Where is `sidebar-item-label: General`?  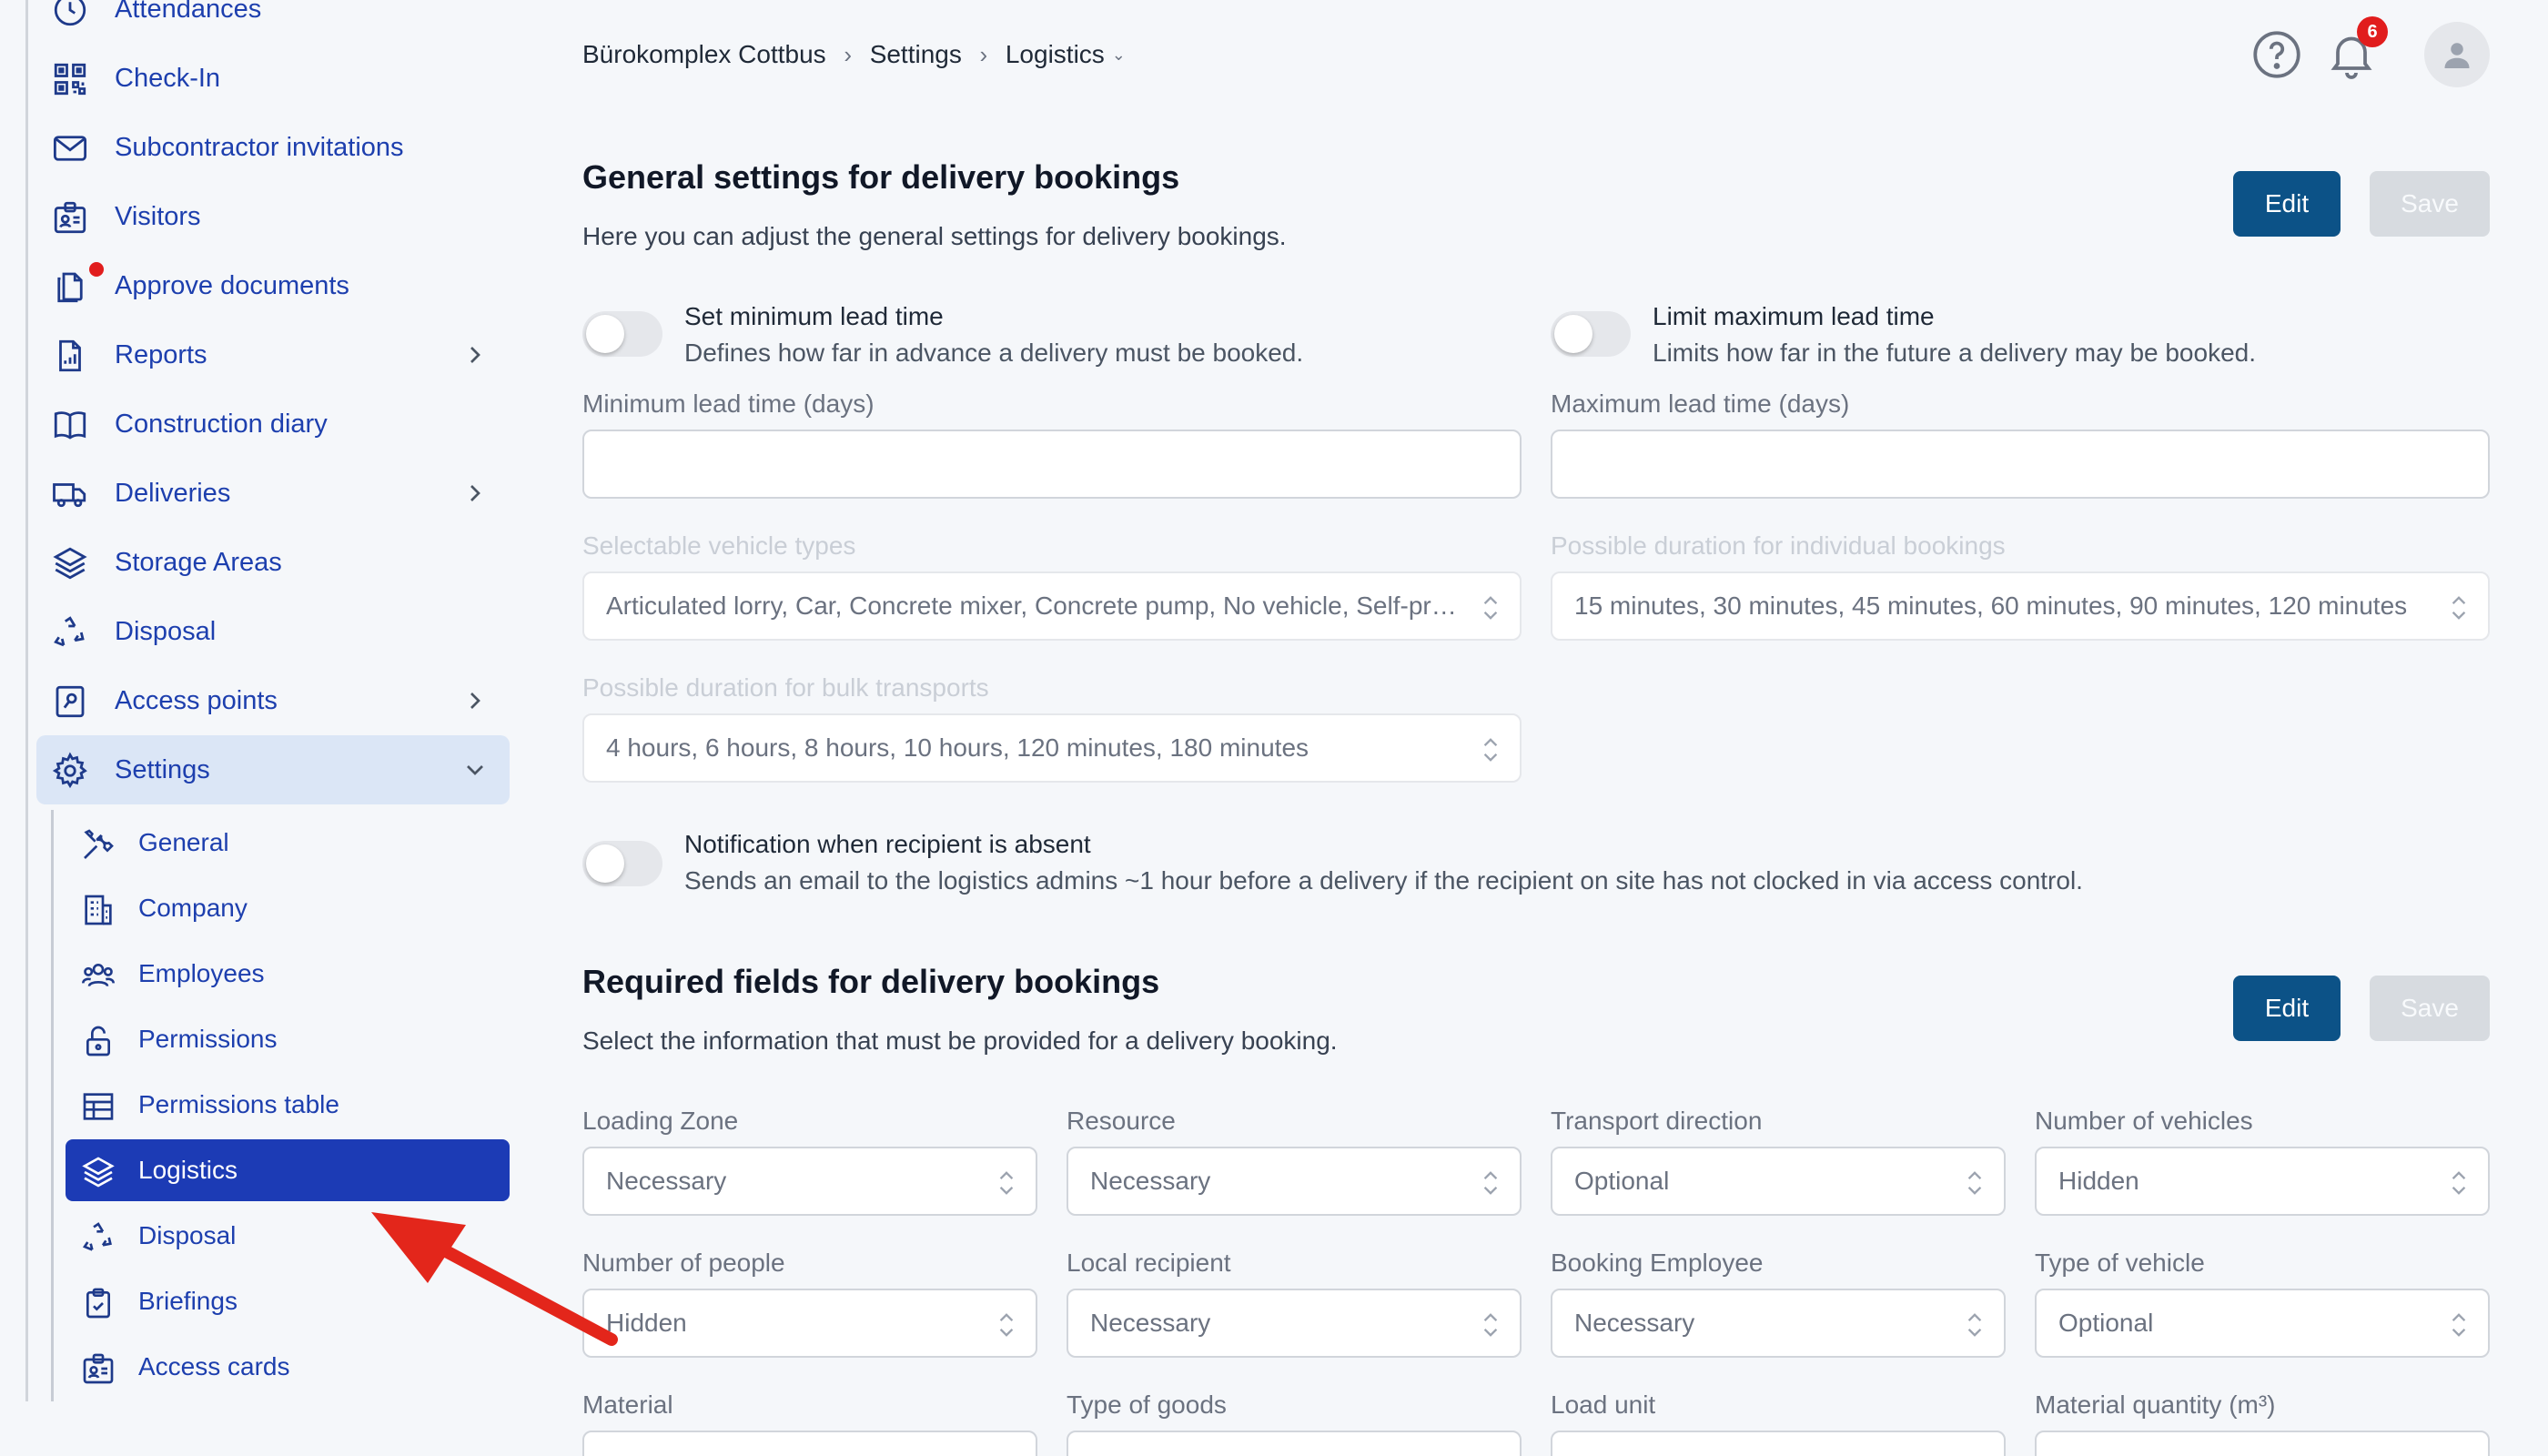 sidebar-item-label: General is located at coordinates (184, 842).